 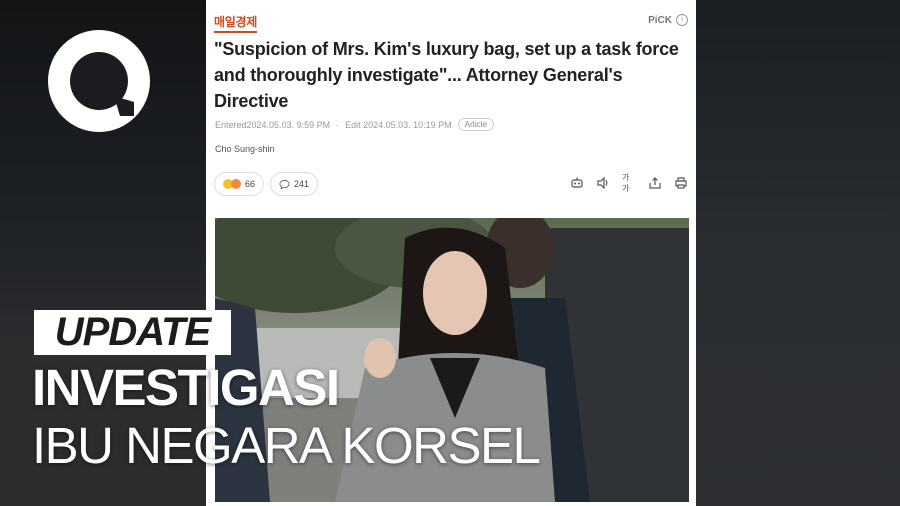 What do you see at coordinates (655, 183) in the screenshot?
I see `share-icon` at bounding box center [655, 183].